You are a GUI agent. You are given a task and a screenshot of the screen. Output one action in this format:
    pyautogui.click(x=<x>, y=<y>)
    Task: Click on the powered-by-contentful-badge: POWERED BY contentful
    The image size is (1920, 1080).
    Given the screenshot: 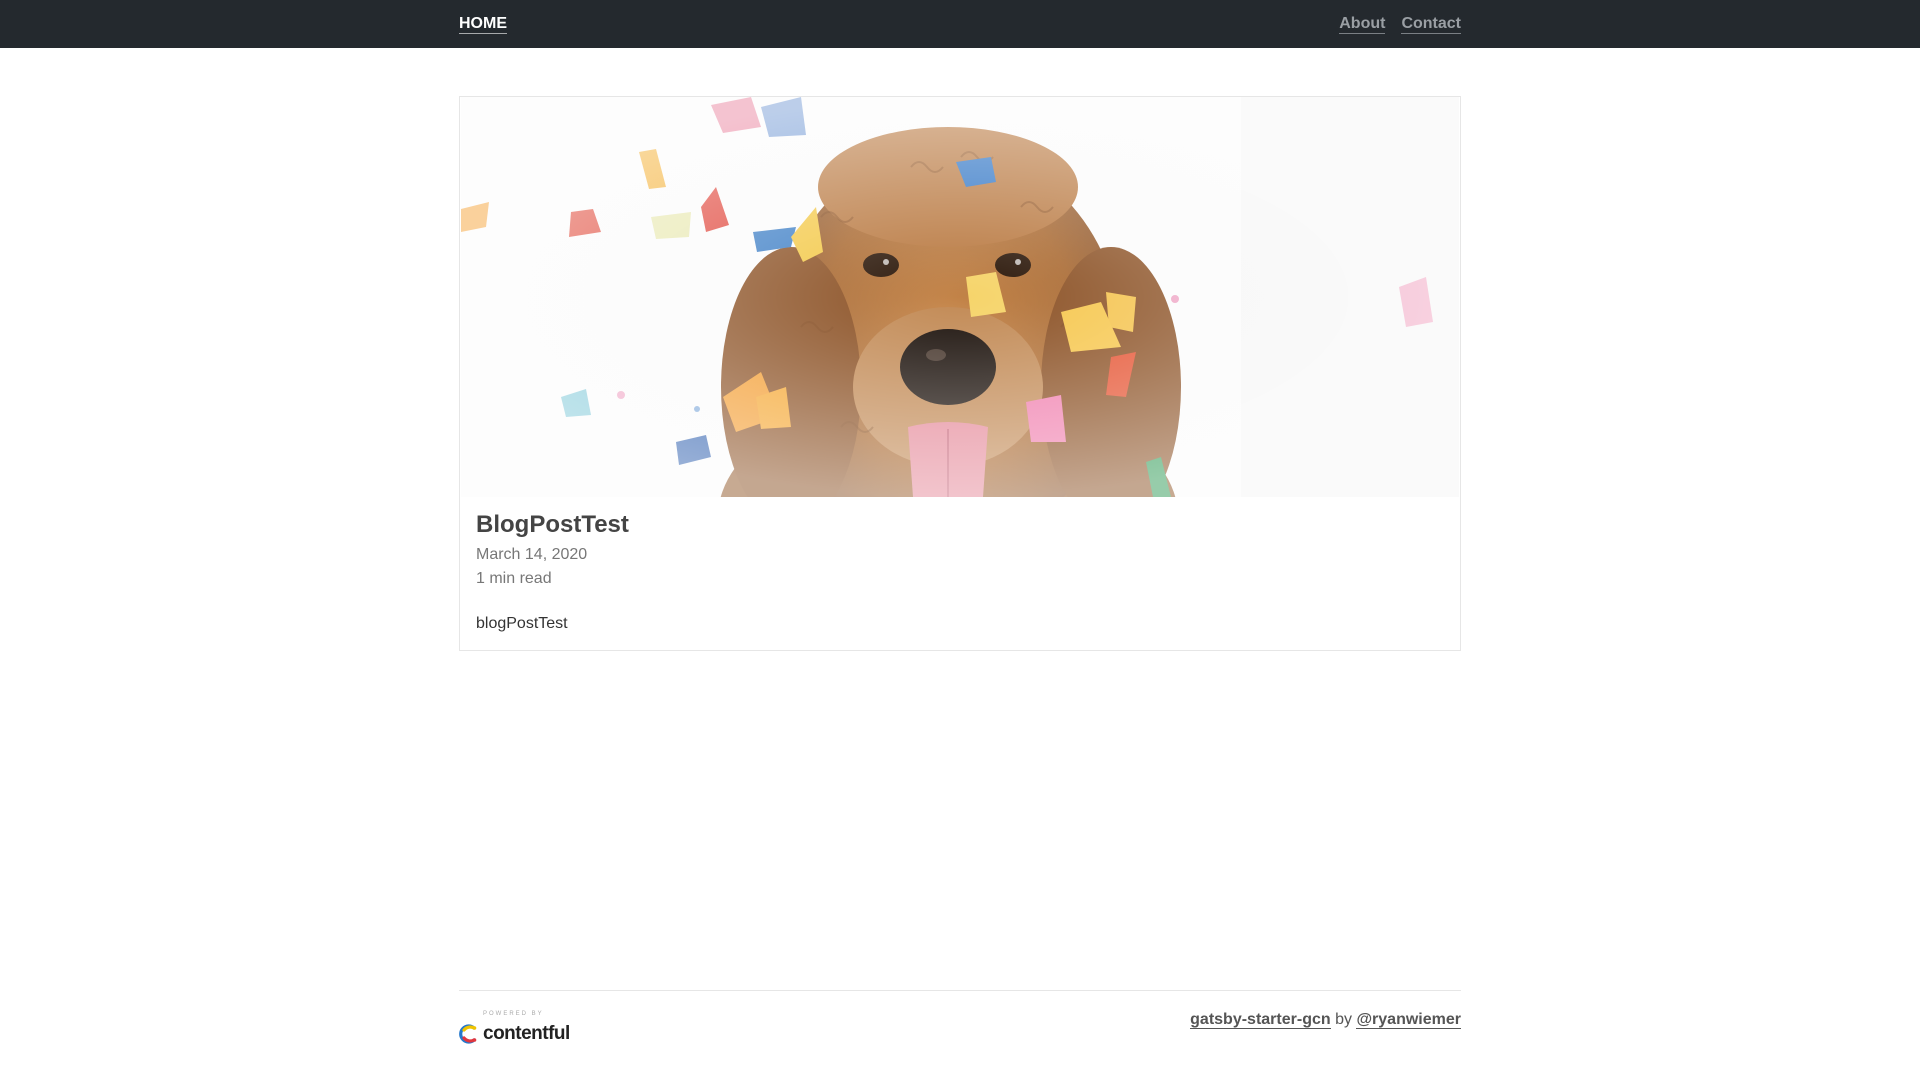 What is the action you would take?
    pyautogui.click(x=514, y=1029)
    